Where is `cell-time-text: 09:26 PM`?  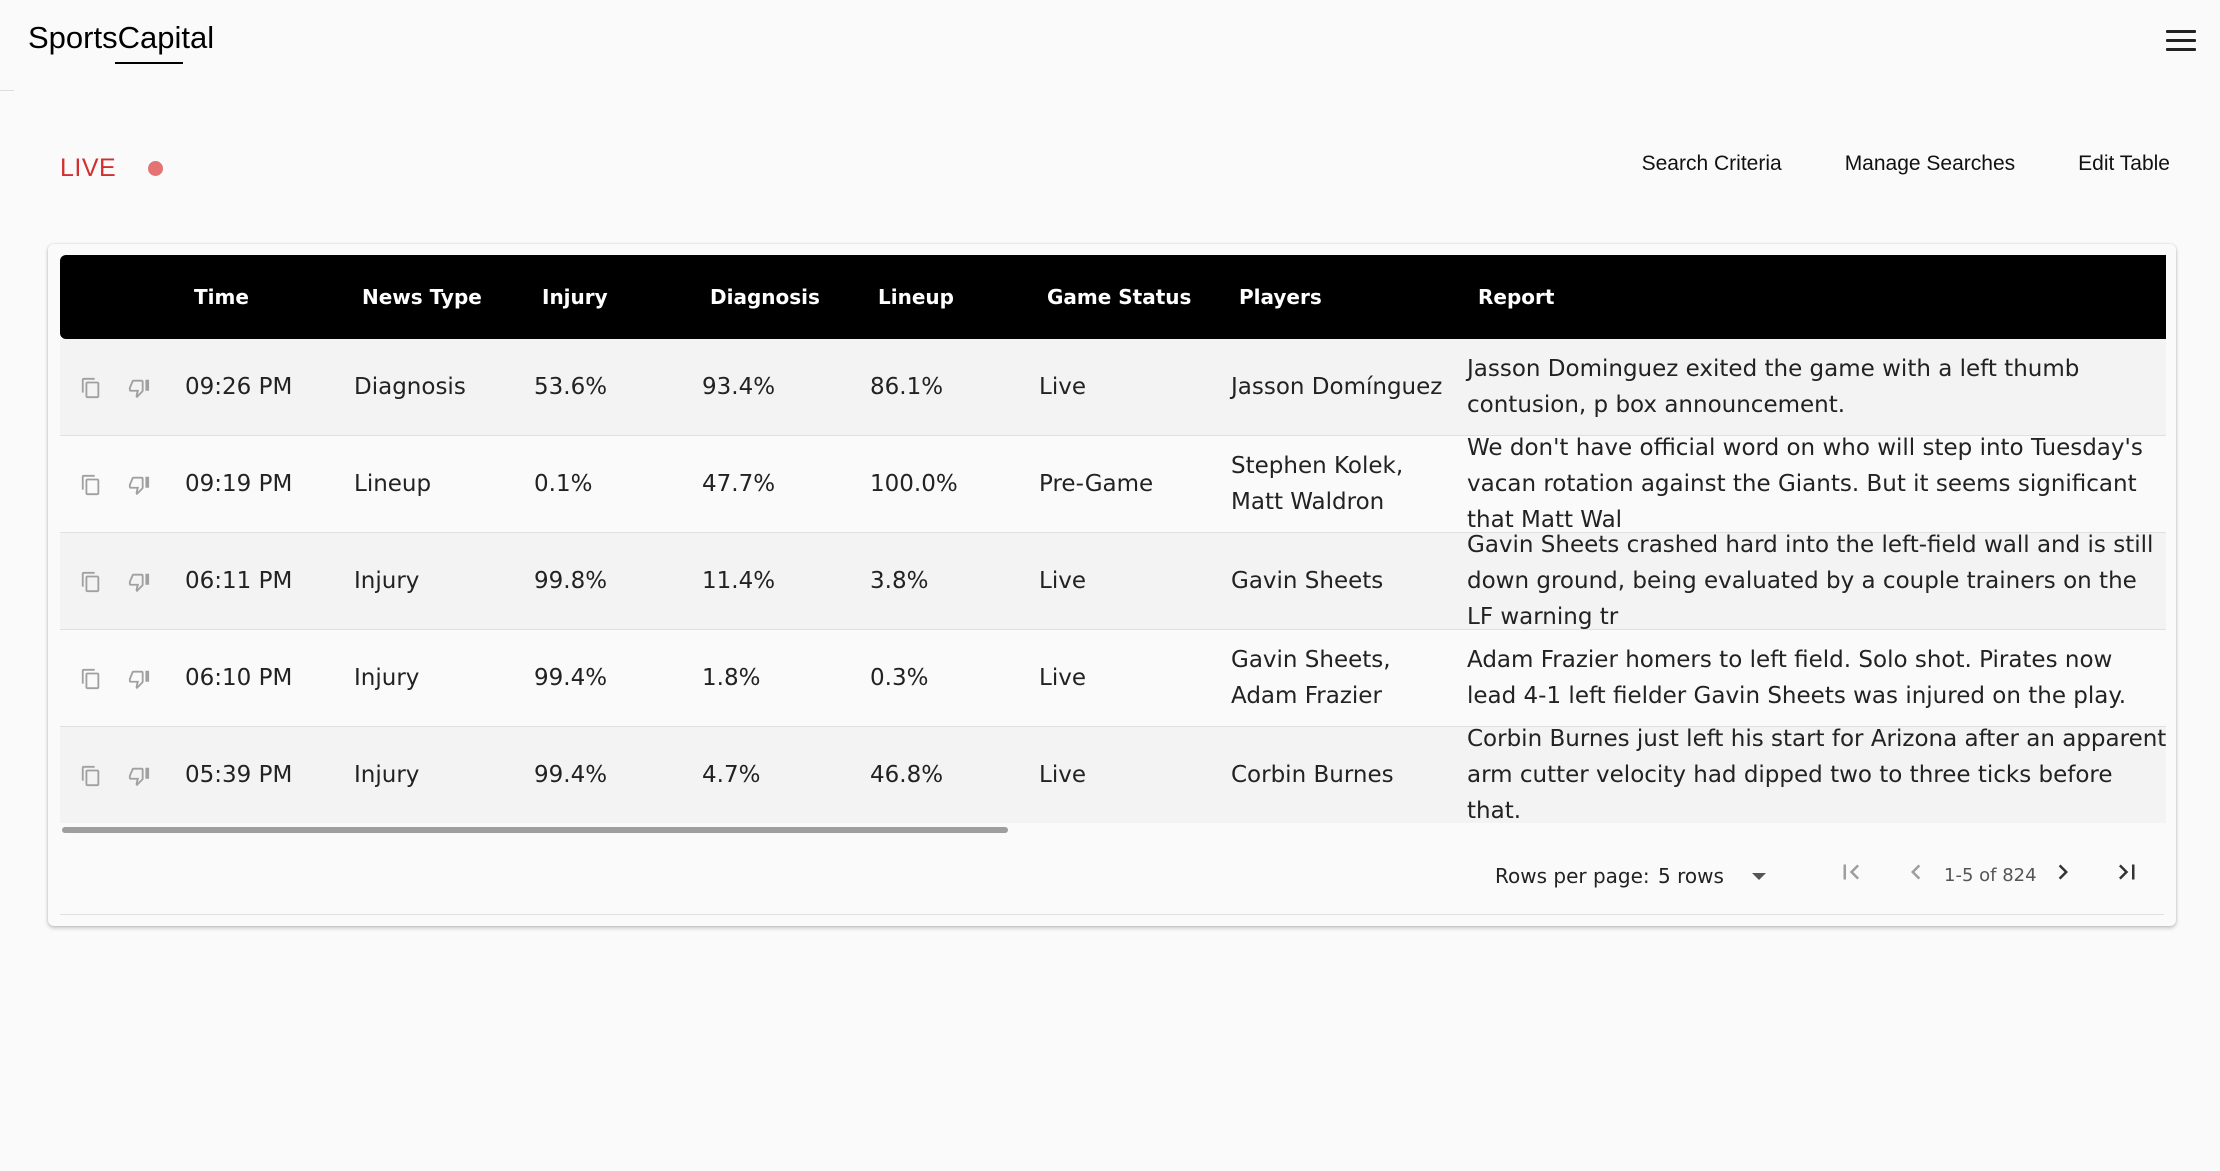
cell-time-text: 09:26 PM is located at coordinates (239, 387).